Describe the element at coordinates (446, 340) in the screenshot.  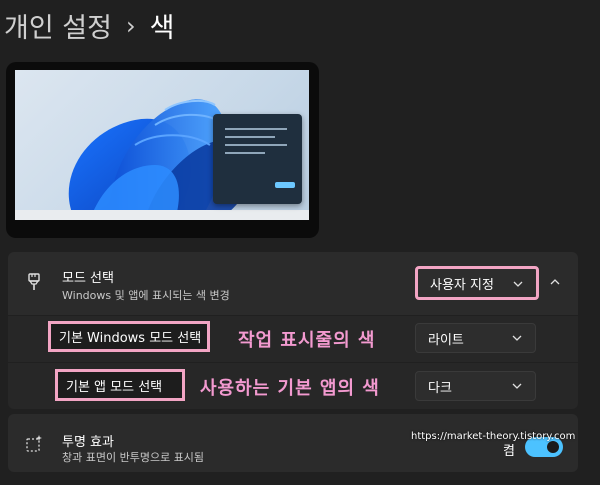
I see `windows-mode-value: 라이트` at that location.